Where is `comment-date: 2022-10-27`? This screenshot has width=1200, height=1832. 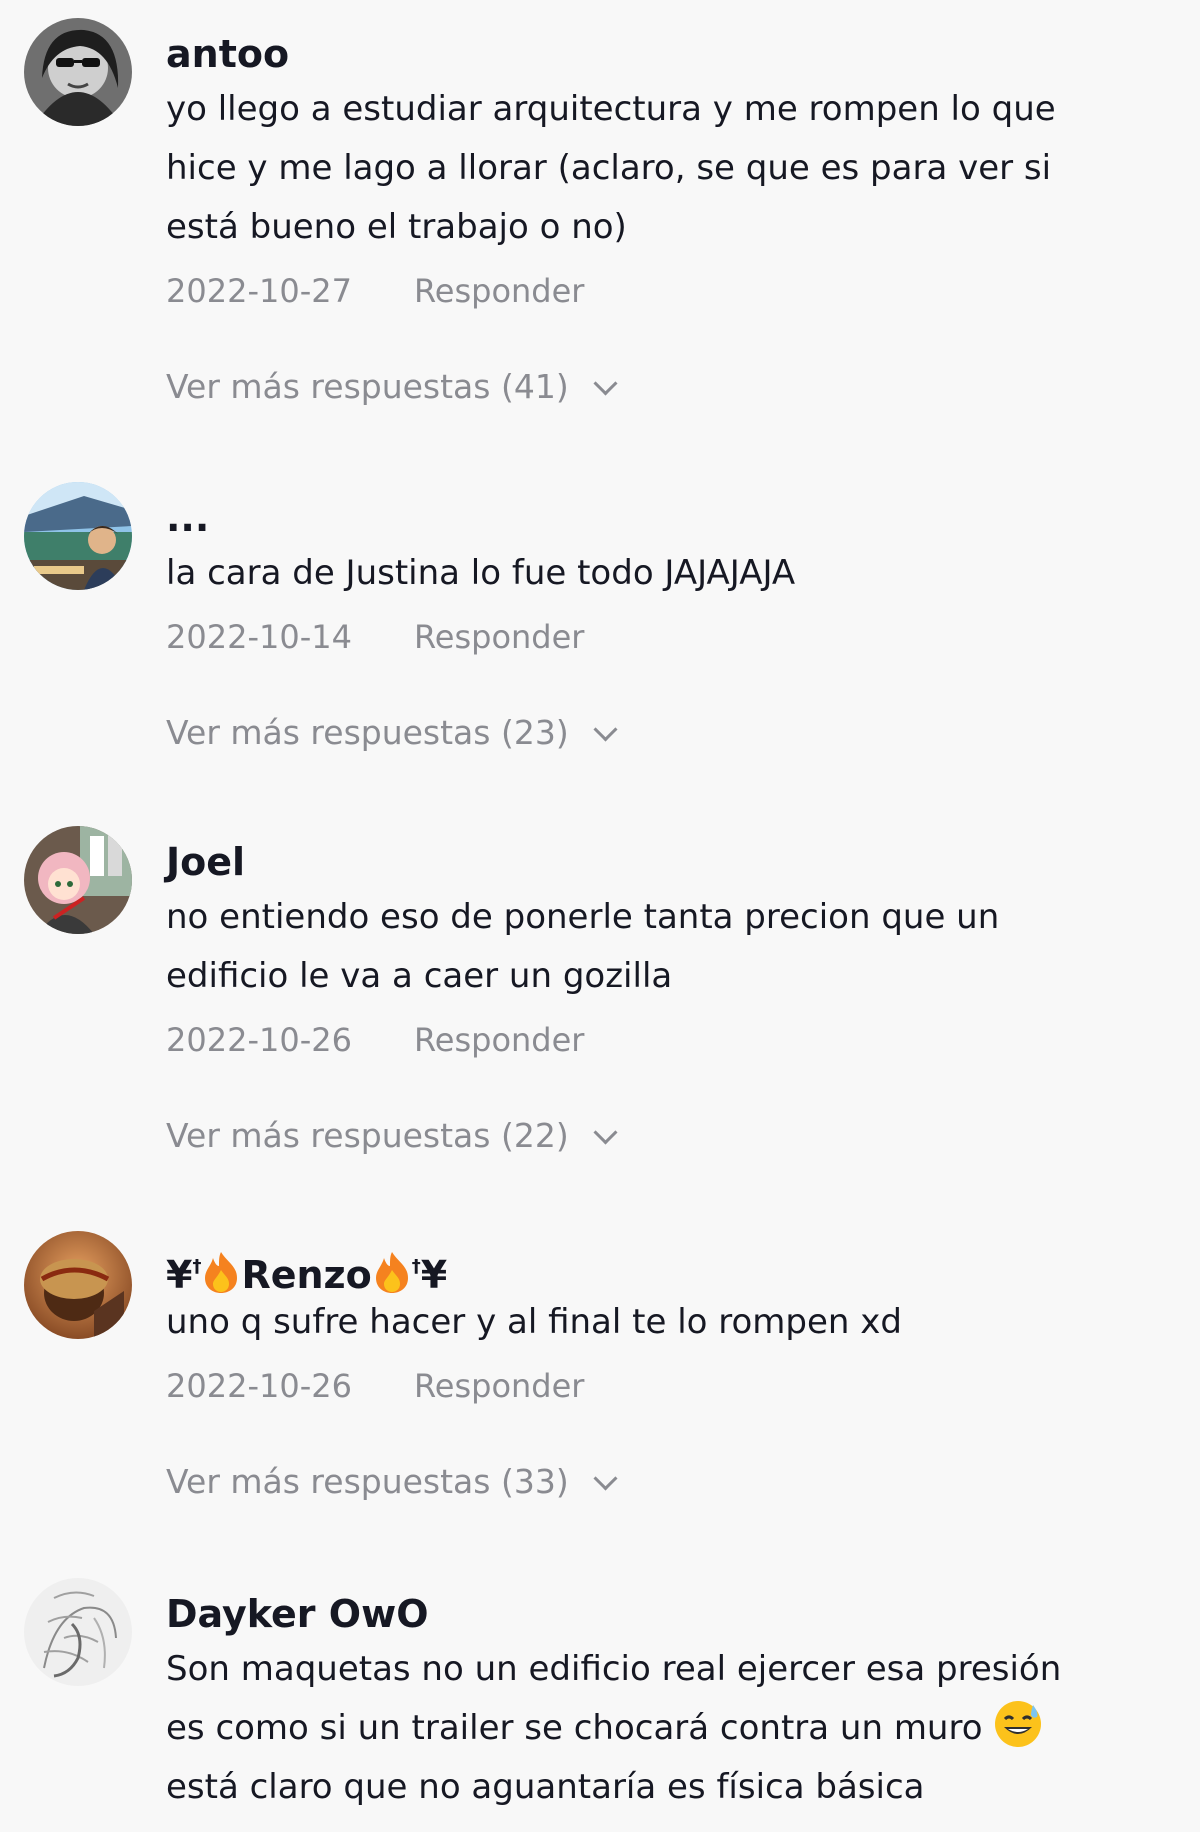
comment-date: 2022-10-27 is located at coordinates (259, 291).